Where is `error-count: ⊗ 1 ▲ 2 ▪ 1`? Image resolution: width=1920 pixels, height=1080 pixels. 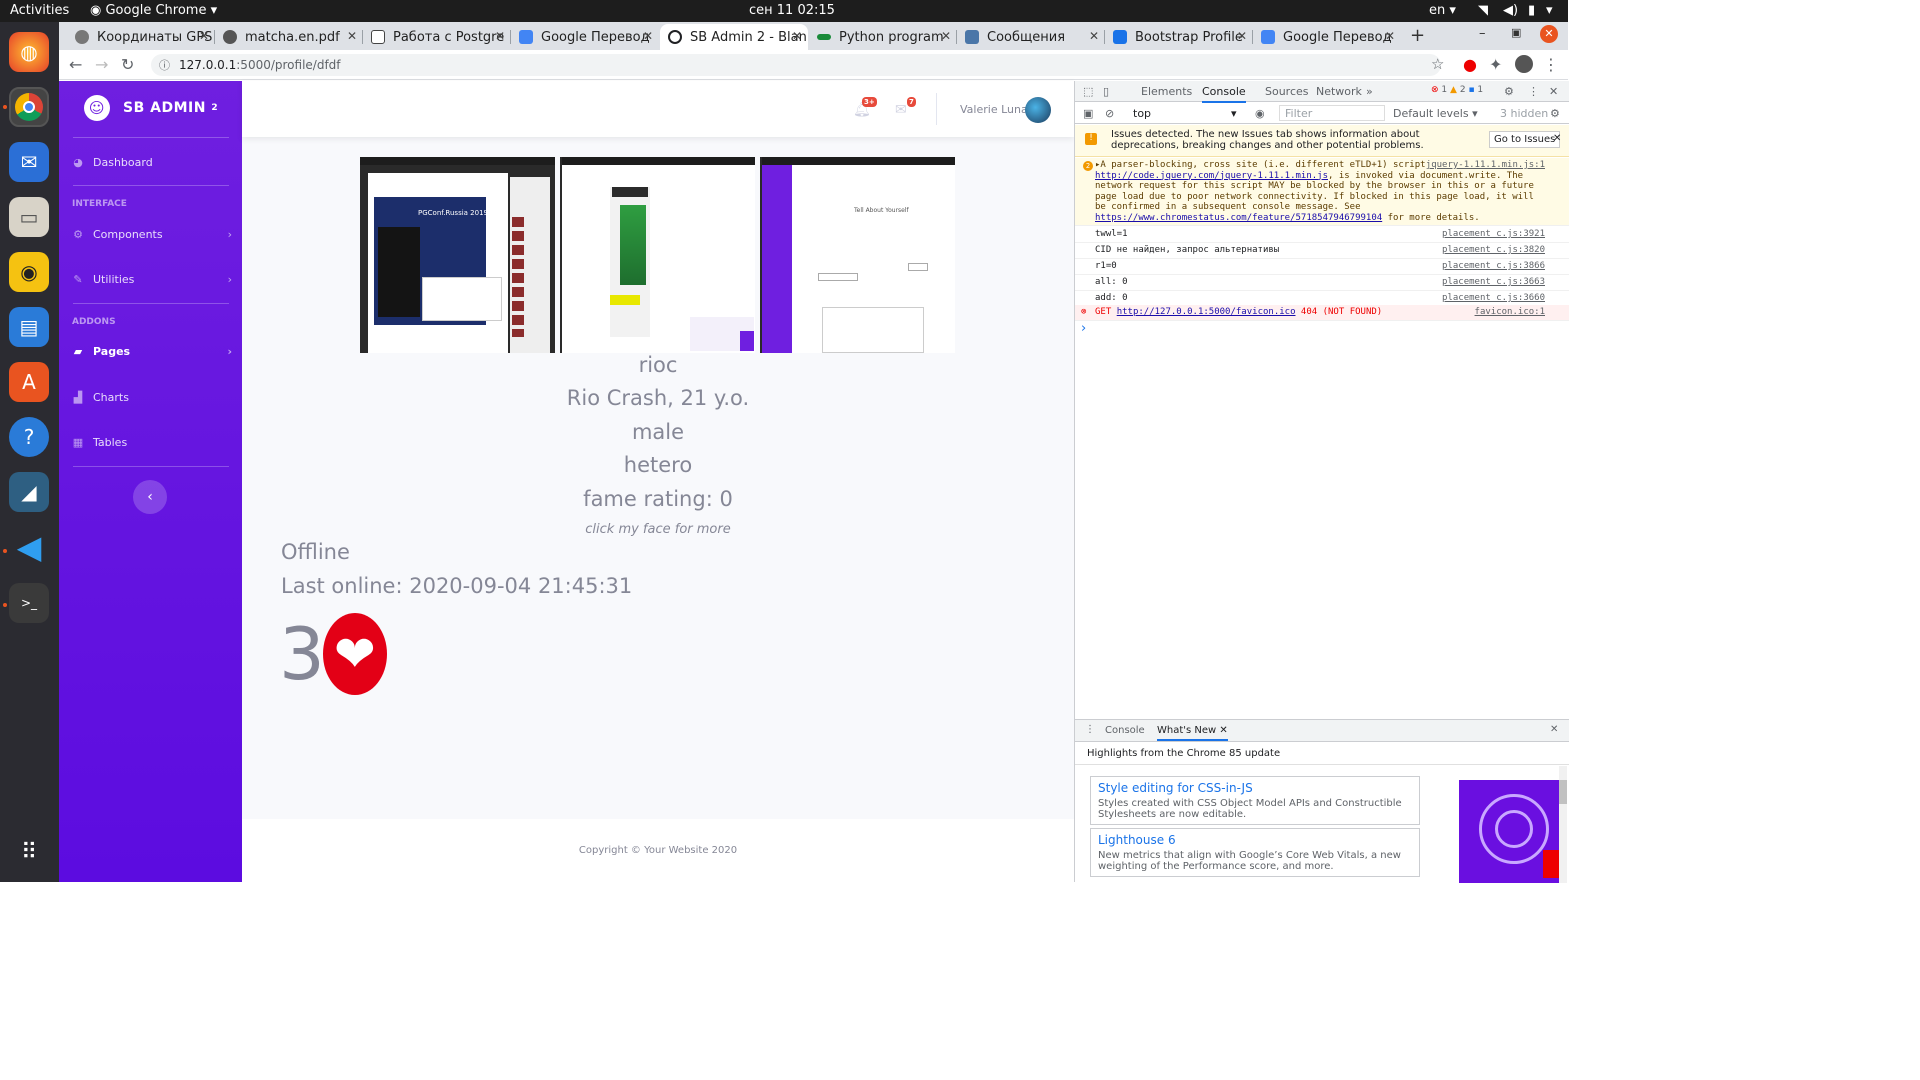
error-count: ⊗ 1 ▲ 2 ▪ 1 is located at coordinates (1457, 90).